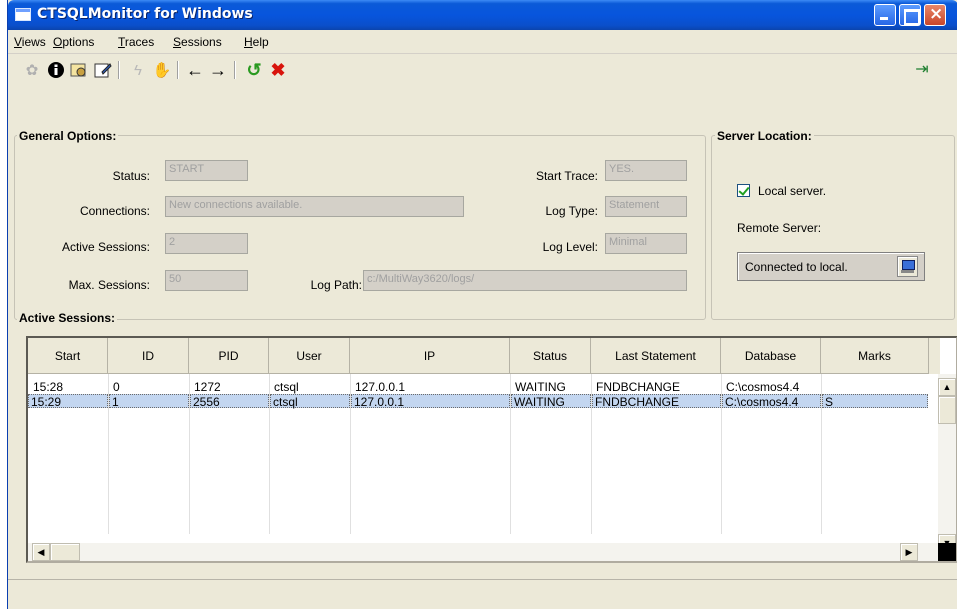 This screenshot has height=609, width=957. Describe the element at coordinates (525, 280) in the screenshot. I see `log-path-field: c:/MultiWay3620/logs/` at that location.